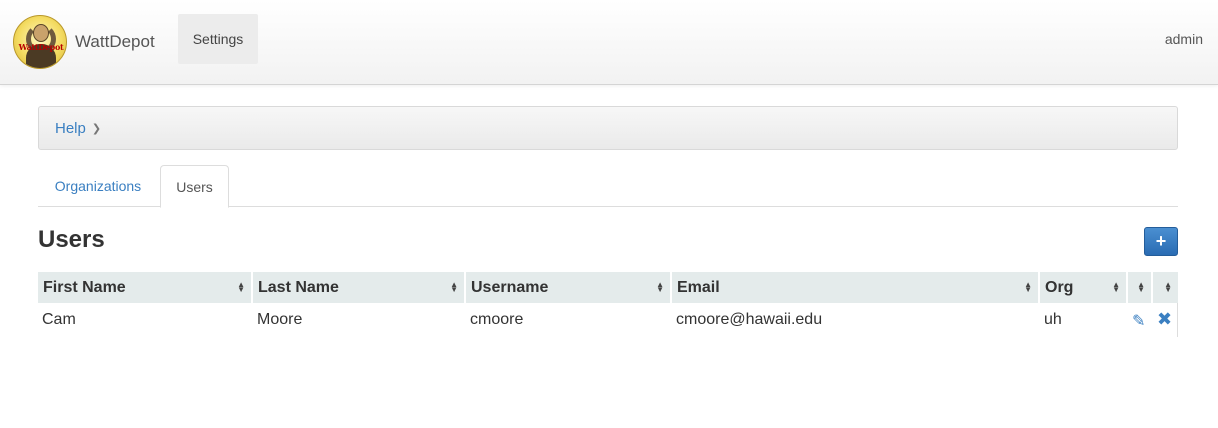 This screenshot has height=428, width=1218. I want to click on cell-last-name: Moore, so click(280, 319).